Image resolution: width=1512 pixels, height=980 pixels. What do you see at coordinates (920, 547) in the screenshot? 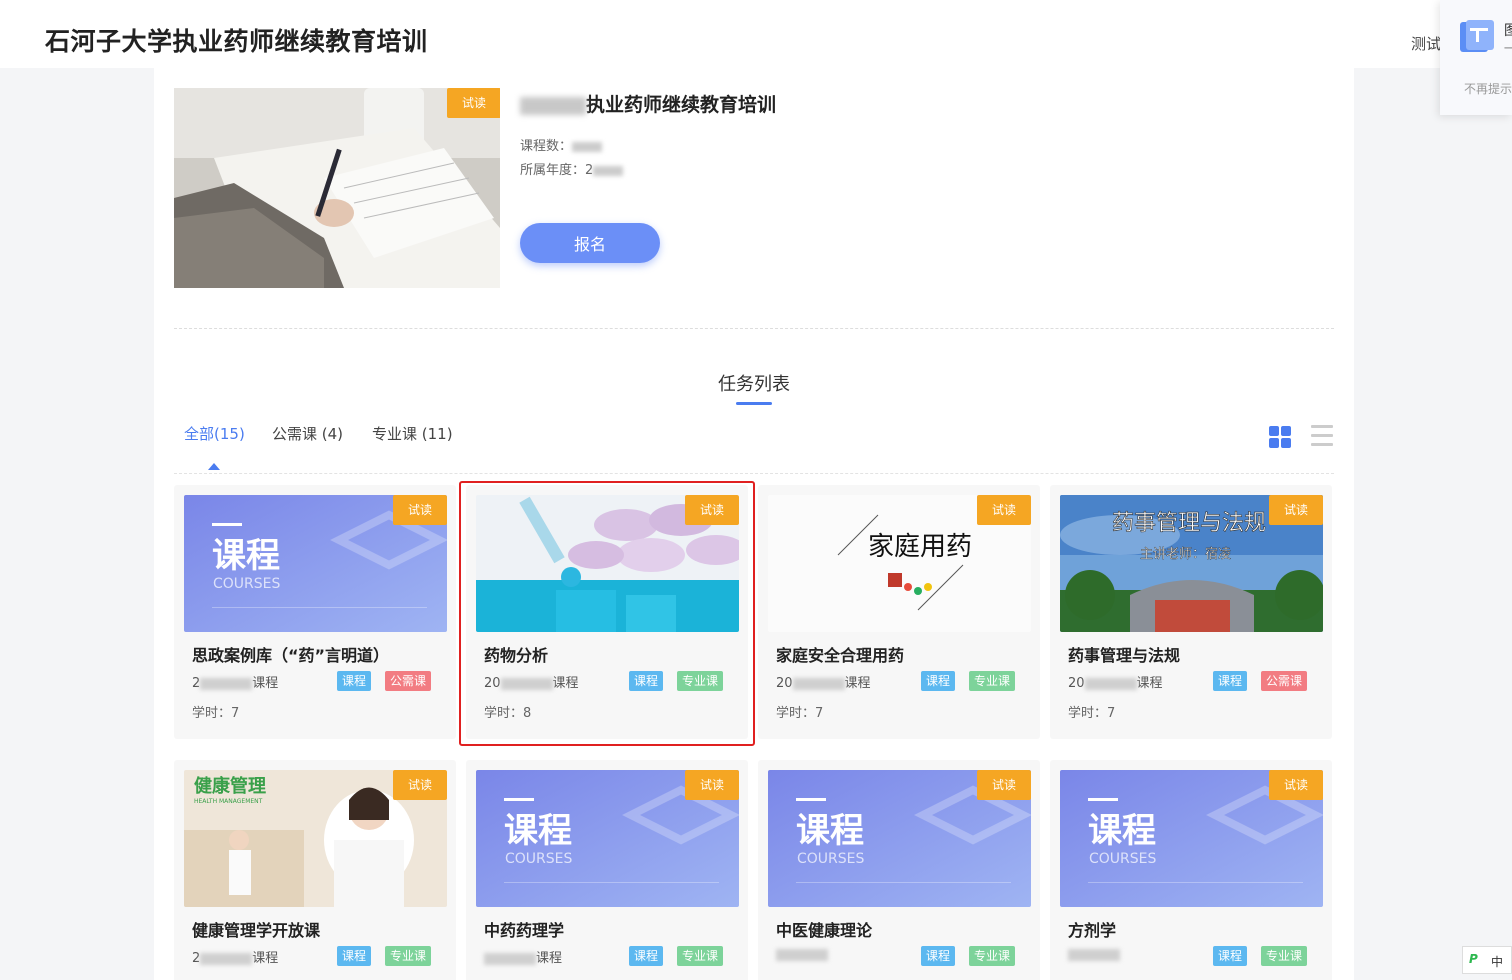
I see `family-image-title: 家庭用药` at bounding box center [920, 547].